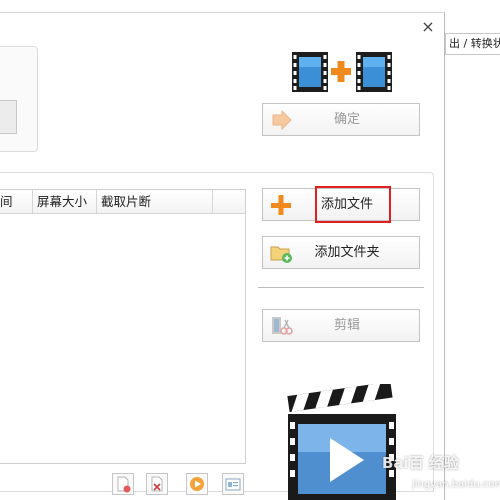 The width and height of the screenshot is (500, 500). I want to click on info-button, so click(233, 484).